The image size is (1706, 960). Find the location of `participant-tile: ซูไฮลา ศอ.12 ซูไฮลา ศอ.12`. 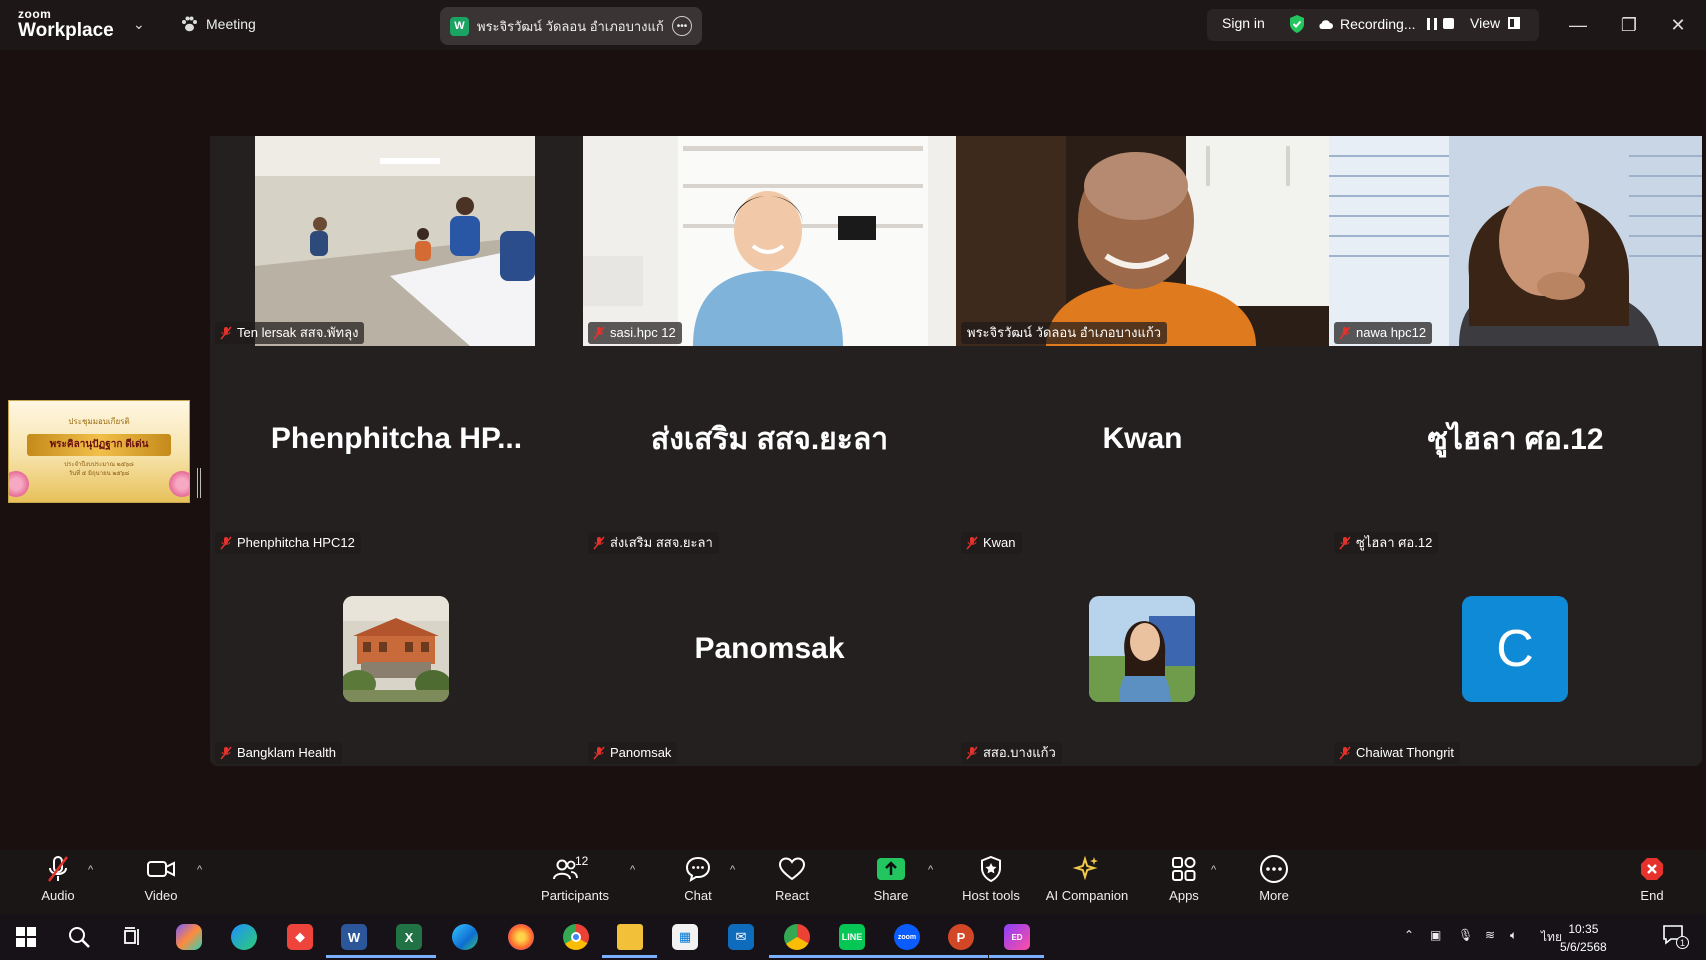

participant-tile: ซูไฮลา ศอ.12 ซูไฮลา ศอ.12 is located at coordinates (1515, 451).